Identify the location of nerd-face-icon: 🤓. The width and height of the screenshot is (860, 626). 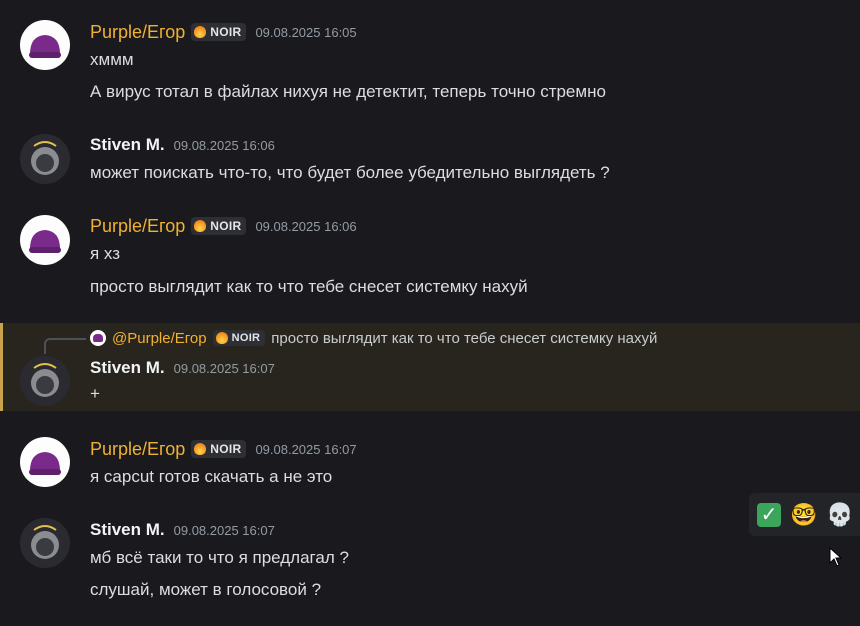
(803, 515).